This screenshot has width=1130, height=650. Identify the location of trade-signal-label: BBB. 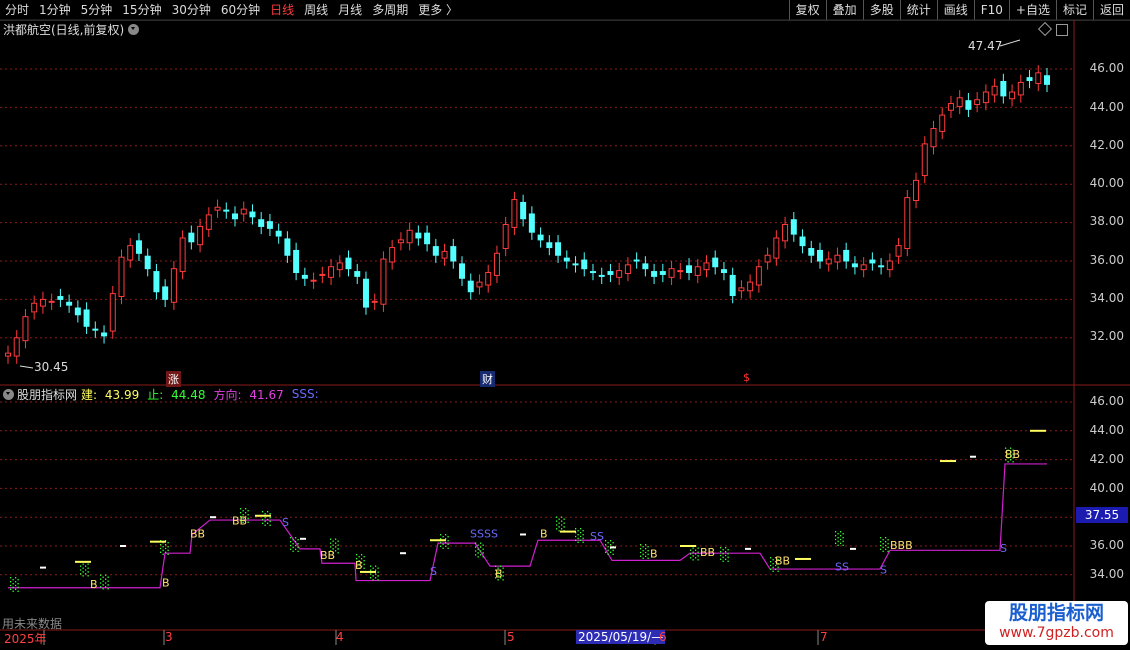
(901, 545).